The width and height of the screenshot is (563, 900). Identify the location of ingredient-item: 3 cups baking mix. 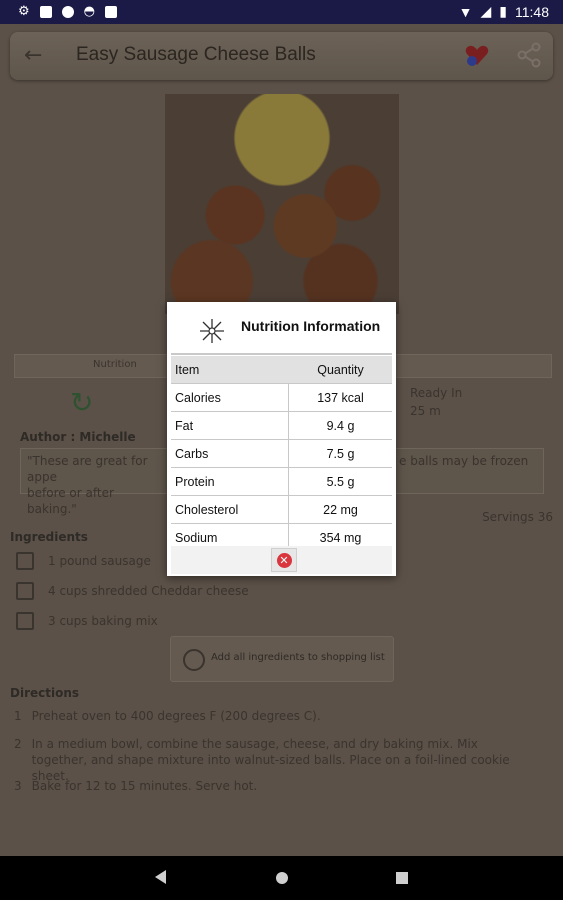
(87, 621).